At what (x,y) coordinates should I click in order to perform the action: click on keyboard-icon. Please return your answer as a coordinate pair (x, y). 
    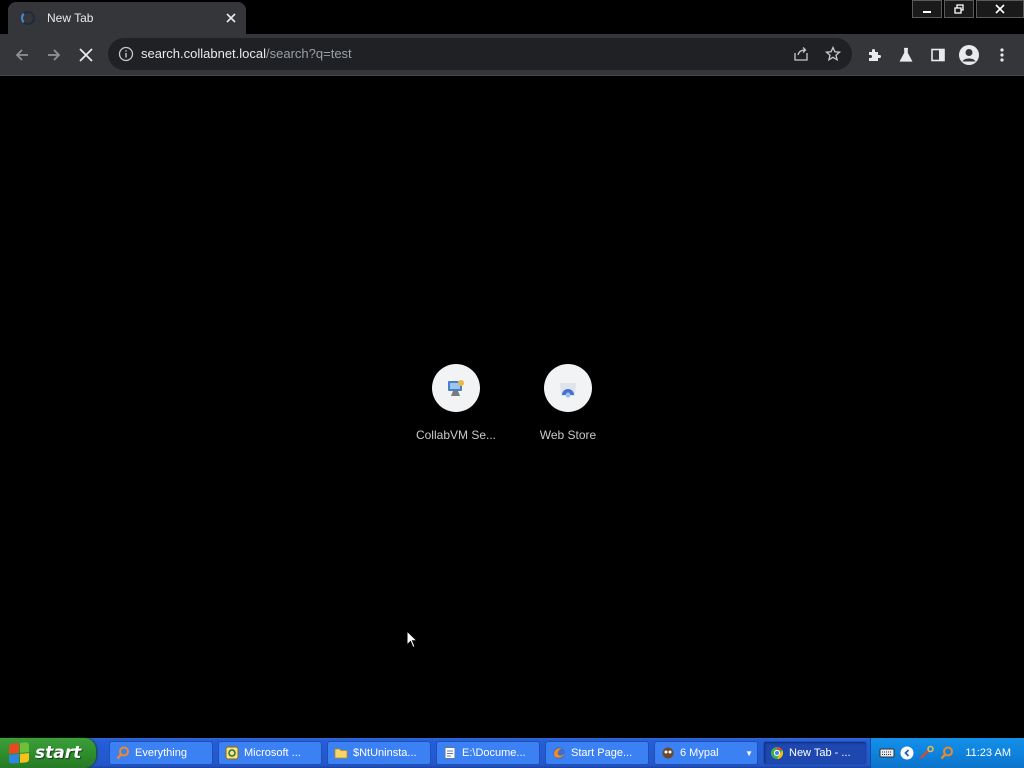
    Looking at the image, I should click on (887, 753).